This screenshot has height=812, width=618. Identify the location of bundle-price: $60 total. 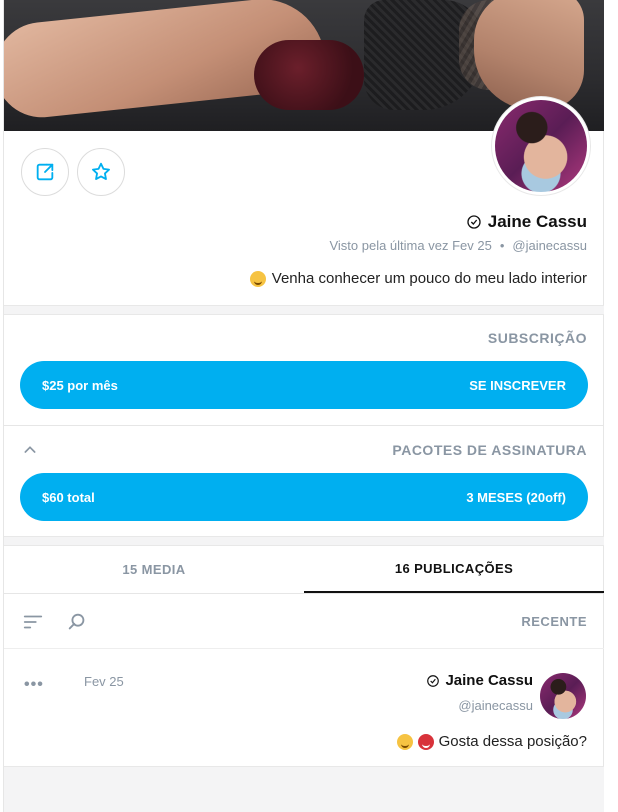
(68, 497).